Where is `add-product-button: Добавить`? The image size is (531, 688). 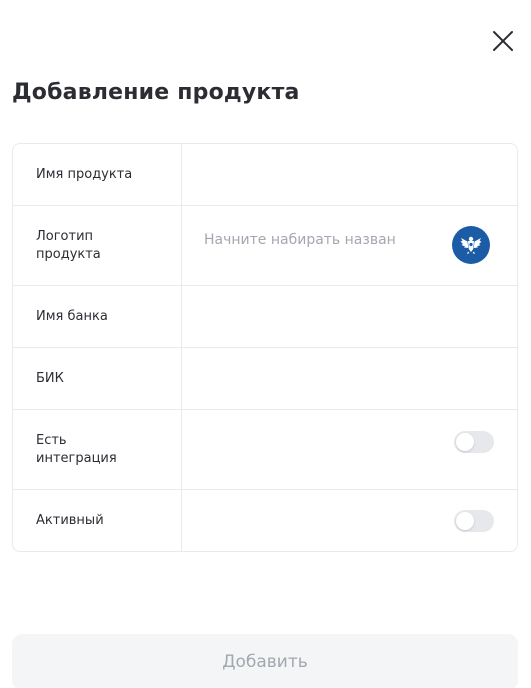
add-product-button: Добавить is located at coordinates (265, 661).